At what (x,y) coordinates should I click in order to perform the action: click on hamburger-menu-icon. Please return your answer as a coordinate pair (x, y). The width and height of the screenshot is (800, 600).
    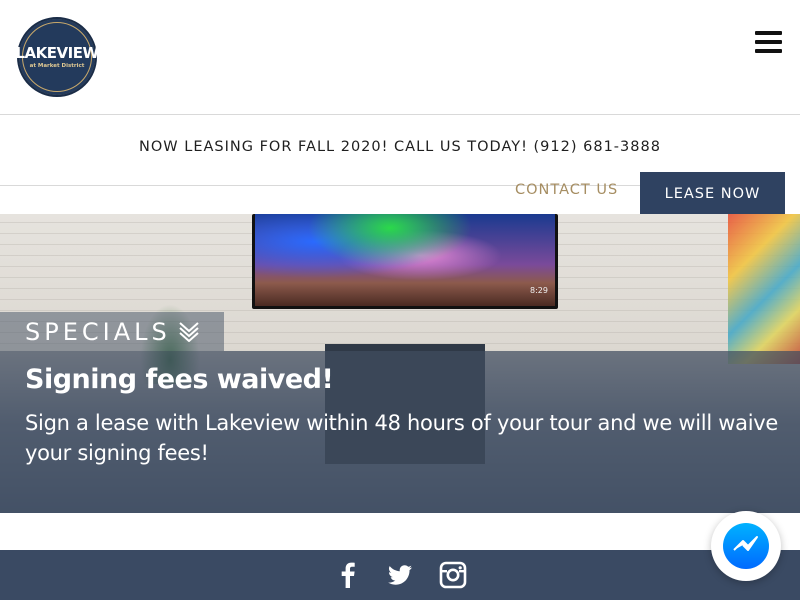
    Looking at the image, I should click on (768, 42).